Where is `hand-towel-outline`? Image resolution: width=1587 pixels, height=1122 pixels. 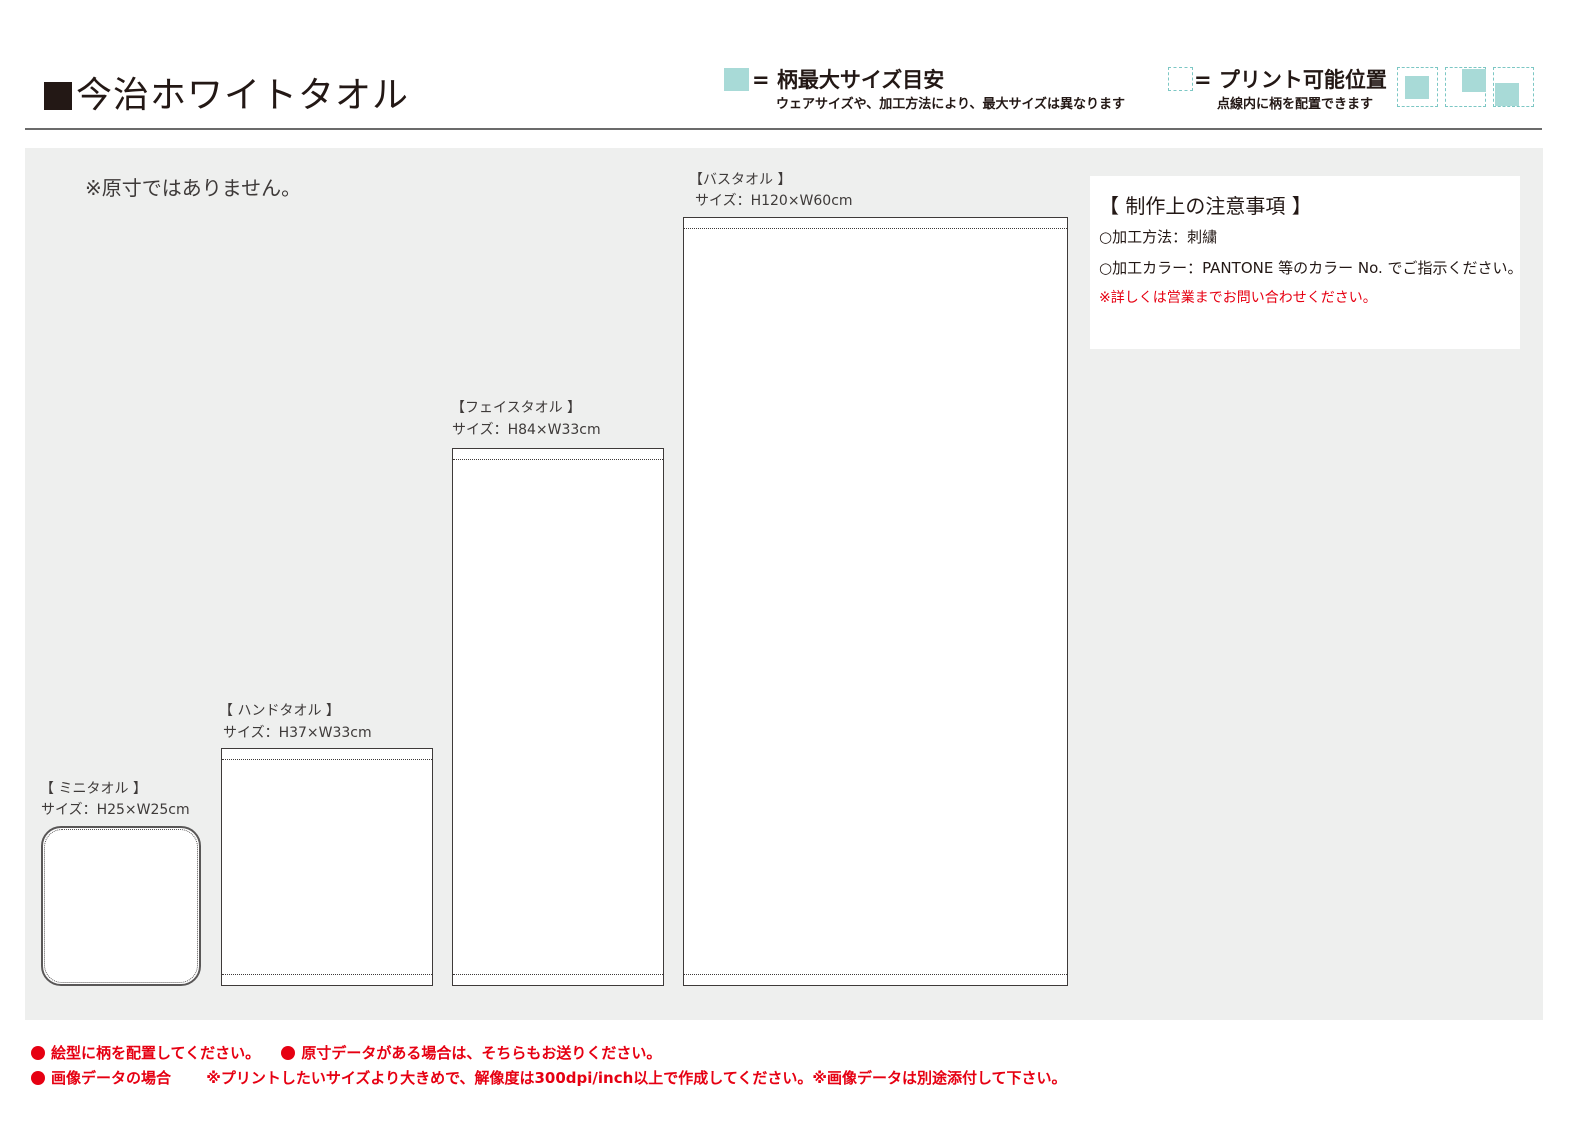
hand-towel-outline is located at coordinates (327, 867).